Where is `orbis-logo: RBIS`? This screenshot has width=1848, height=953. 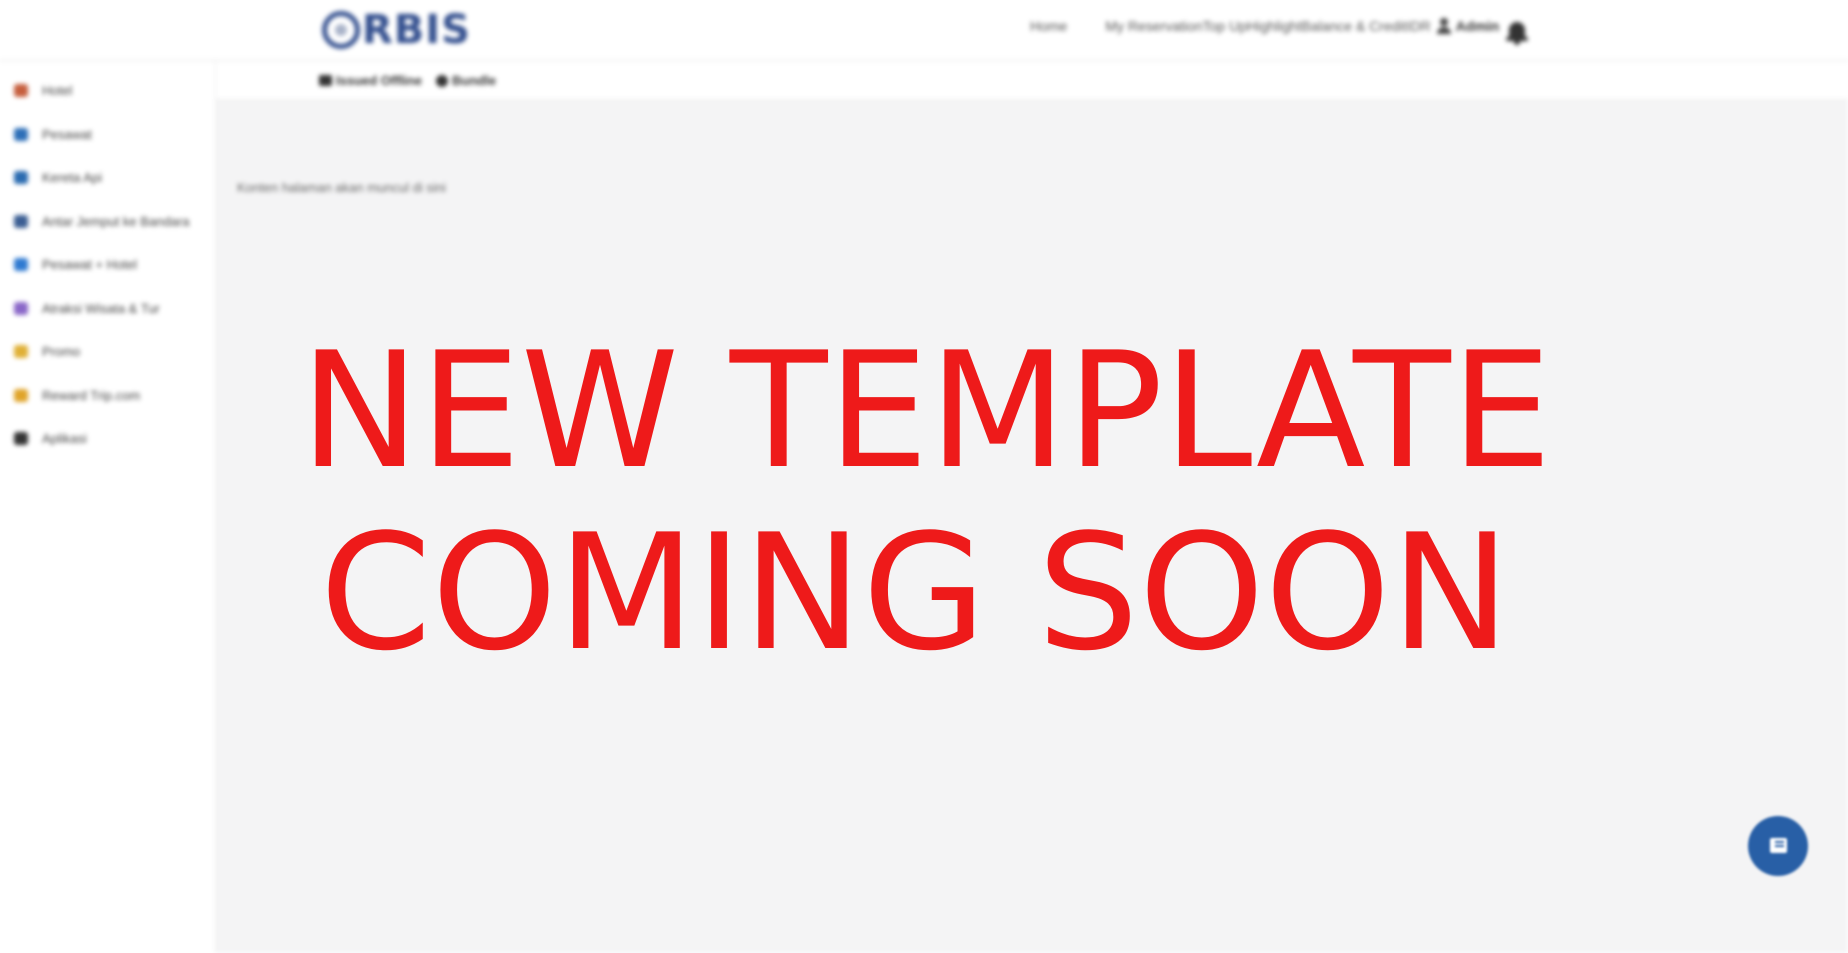 orbis-logo: RBIS is located at coordinates (396, 30).